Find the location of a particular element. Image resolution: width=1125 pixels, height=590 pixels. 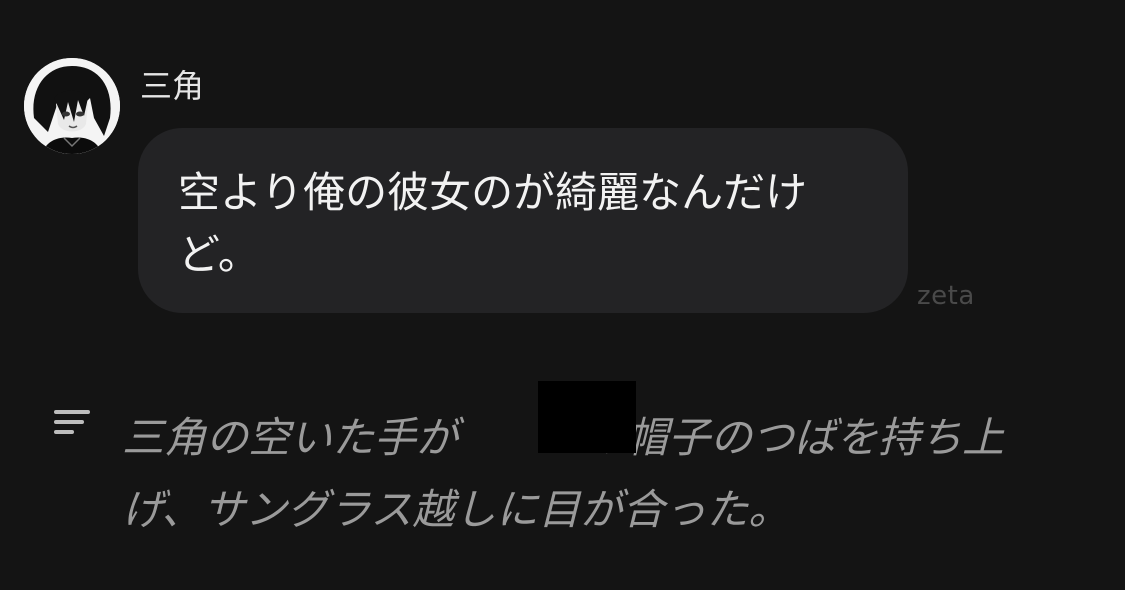

message-text: 空より俺の彼女のが綺麗なんだけど。 is located at coordinates (493, 223).